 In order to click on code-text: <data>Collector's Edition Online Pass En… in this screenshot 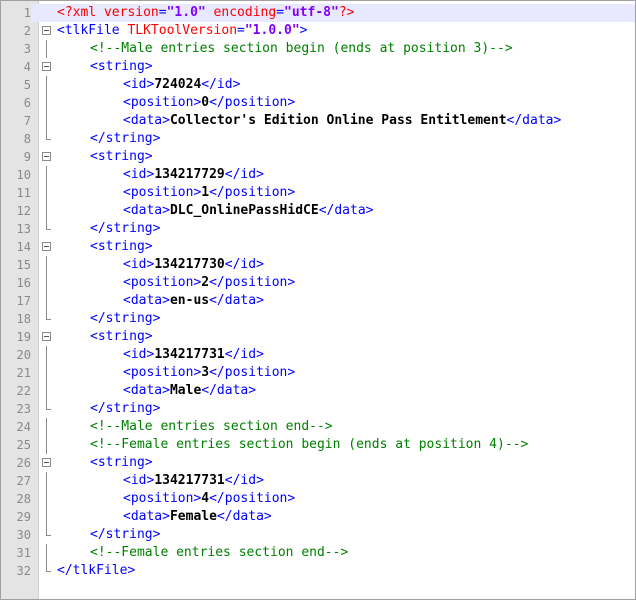, I will do `click(342, 121)`.